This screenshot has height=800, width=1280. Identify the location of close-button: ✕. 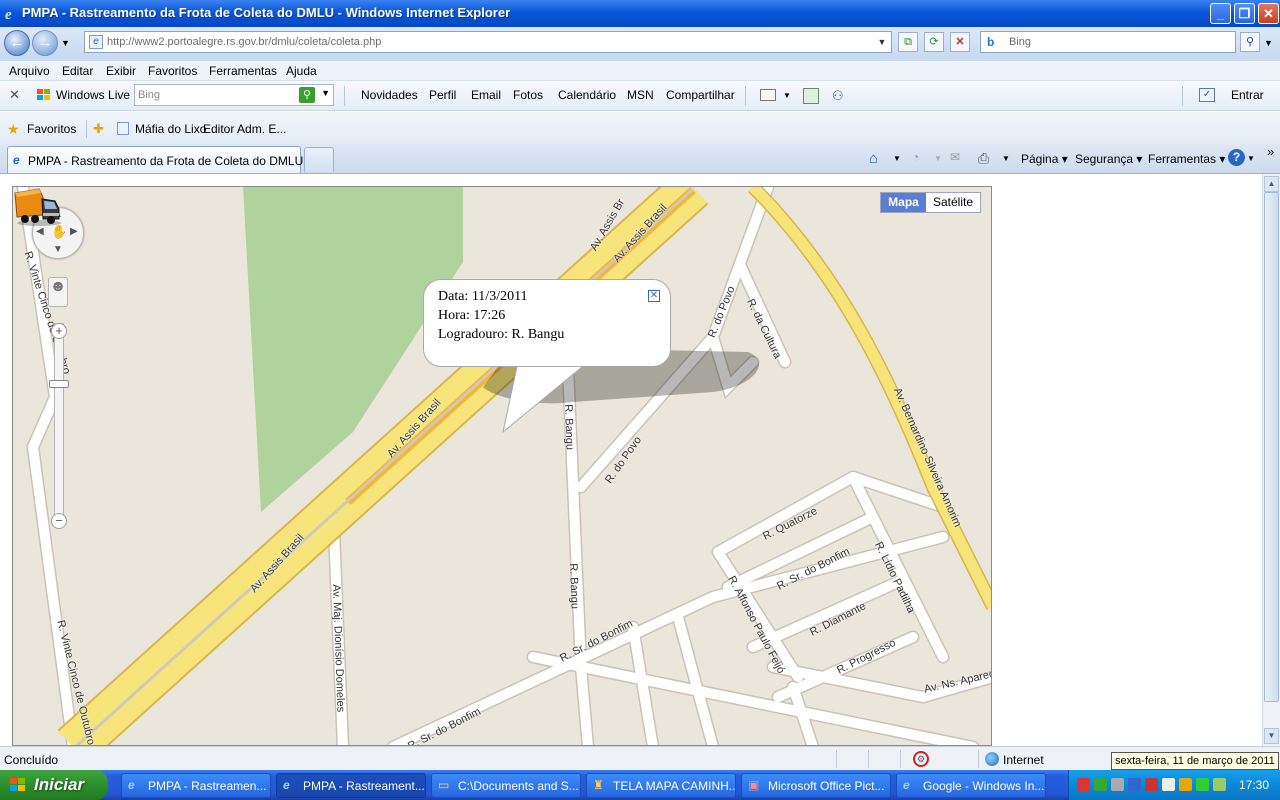
(1268, 13).